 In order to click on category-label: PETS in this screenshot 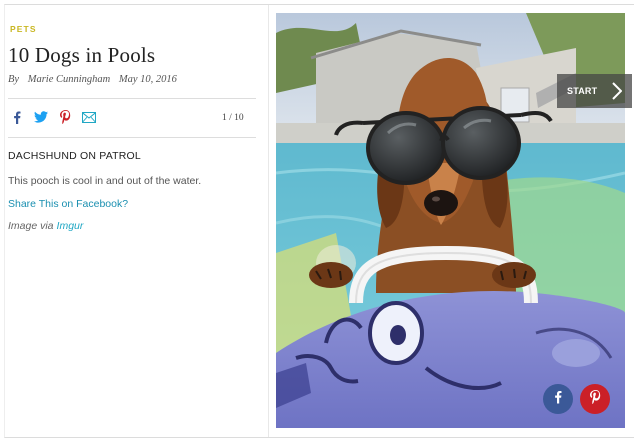, I will do `click(23, 29)`.